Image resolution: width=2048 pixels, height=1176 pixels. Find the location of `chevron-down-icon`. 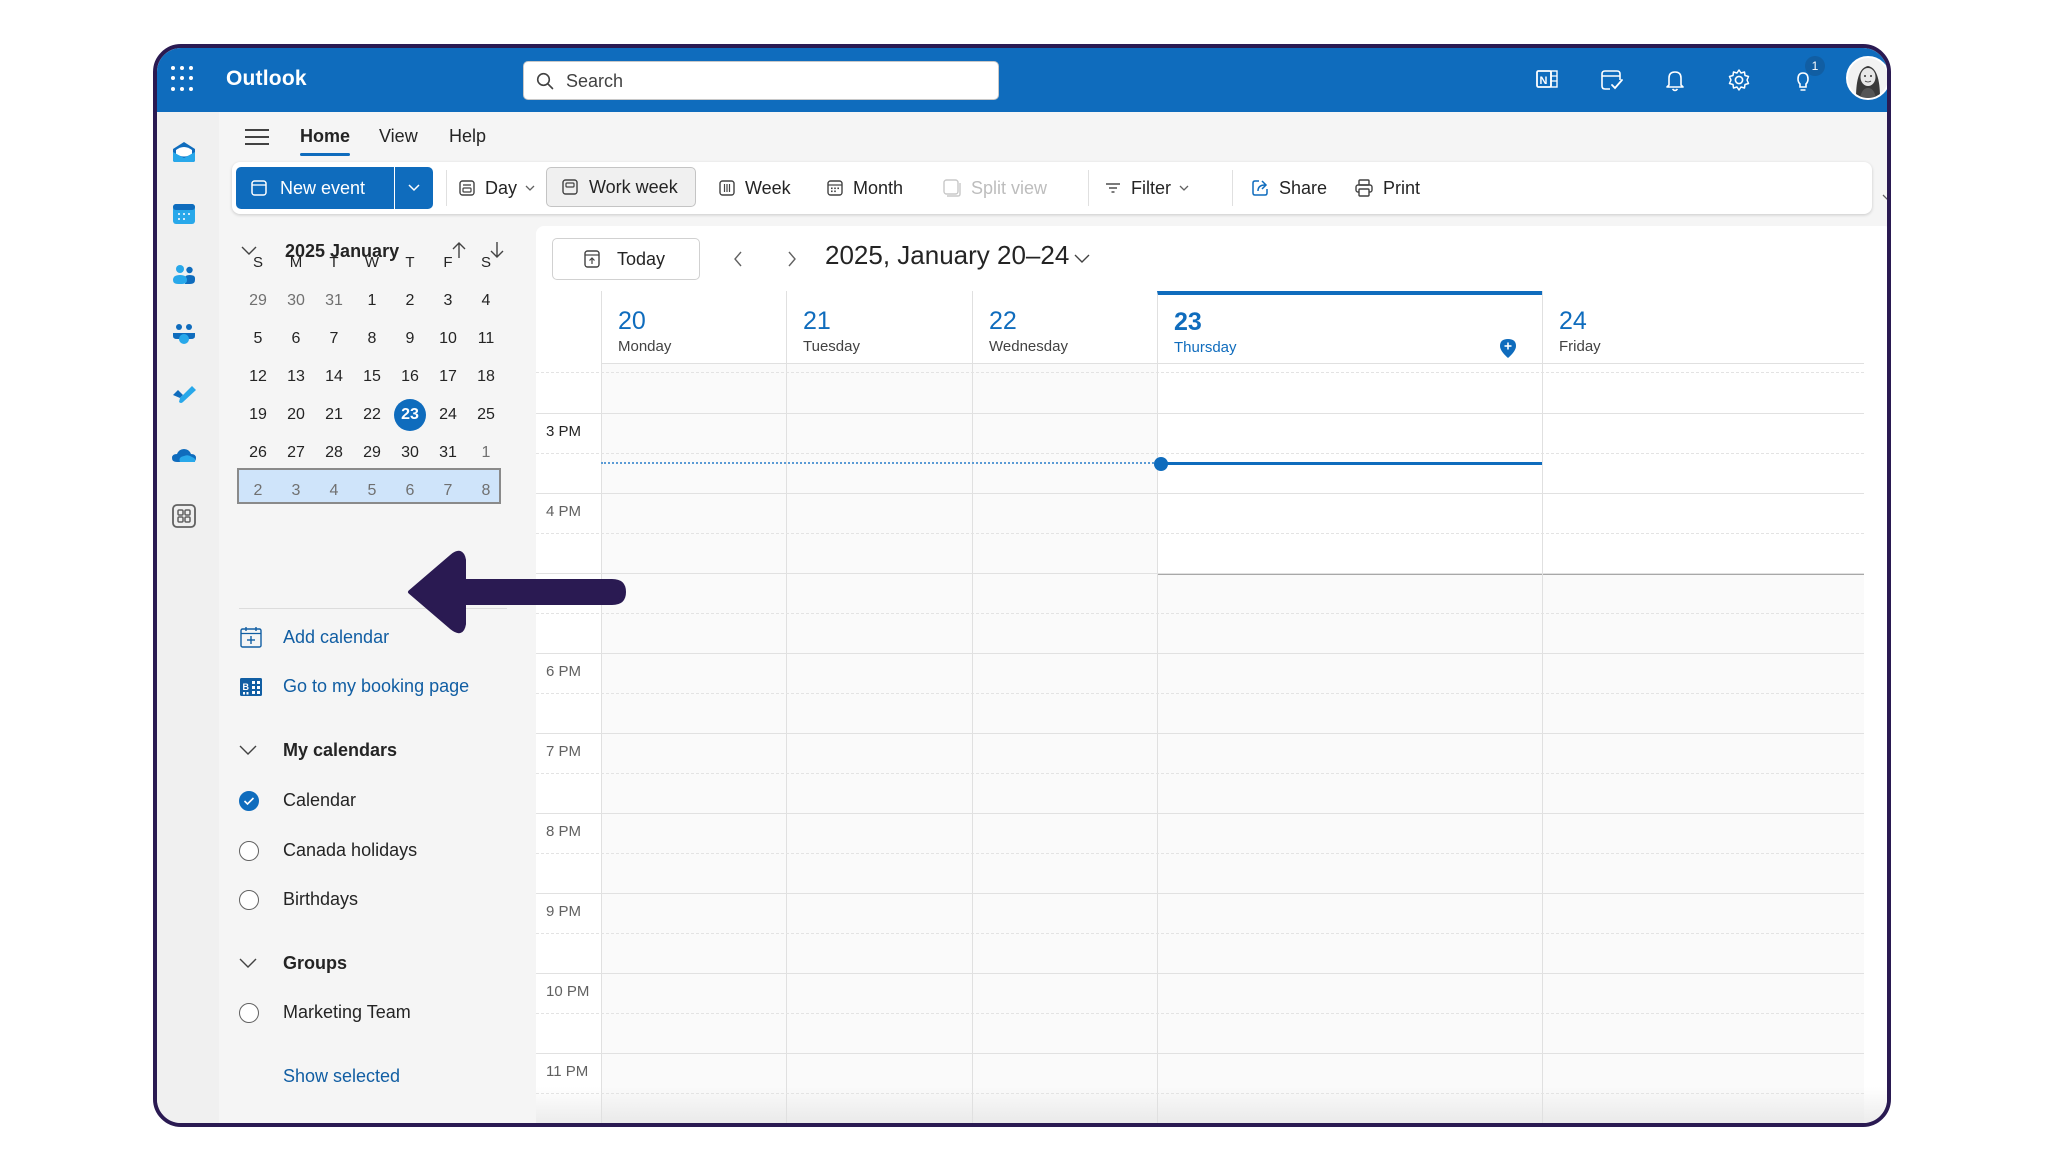

chevron-down-icon is located at coordinates (248, 750).